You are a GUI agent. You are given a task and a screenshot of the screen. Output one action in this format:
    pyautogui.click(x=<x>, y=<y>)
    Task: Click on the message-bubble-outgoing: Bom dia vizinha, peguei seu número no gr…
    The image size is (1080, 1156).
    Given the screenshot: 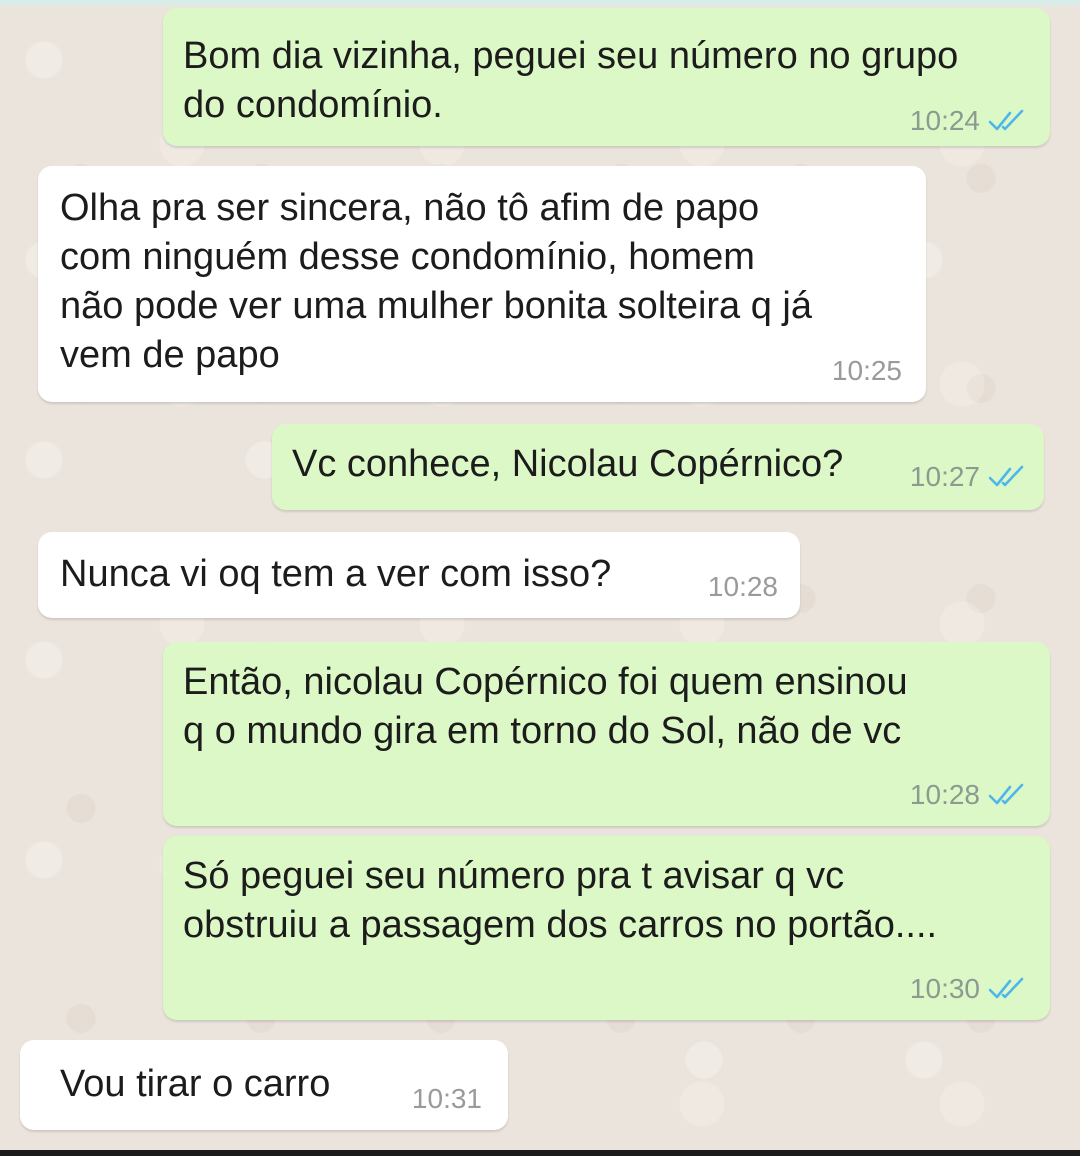 What is the action you would take?
    pyautogui.click(x=606, y=77)
    